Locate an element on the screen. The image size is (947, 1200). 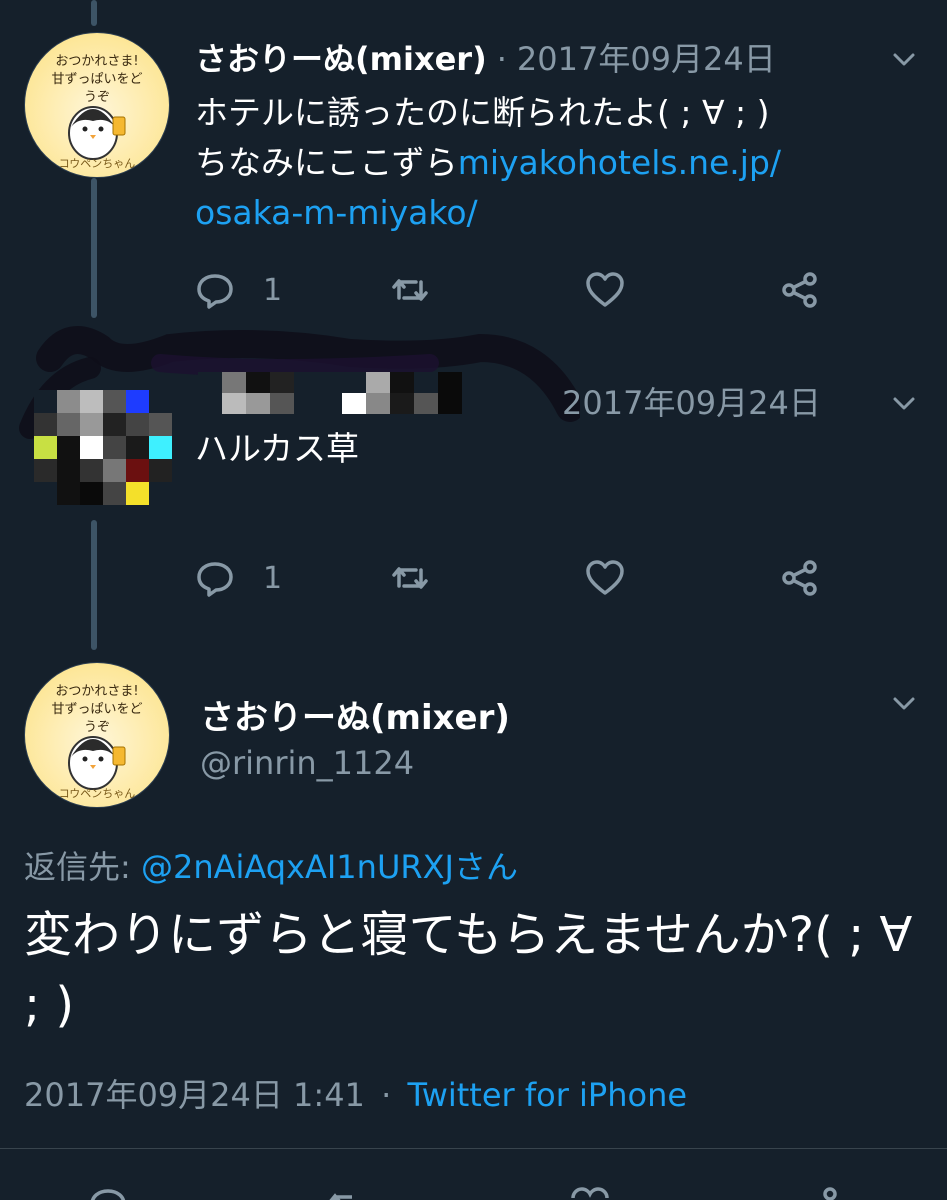
tweet-header: さおりーぬ(mixer) · 2017年09月24日 is located at coordinates (485, 57).